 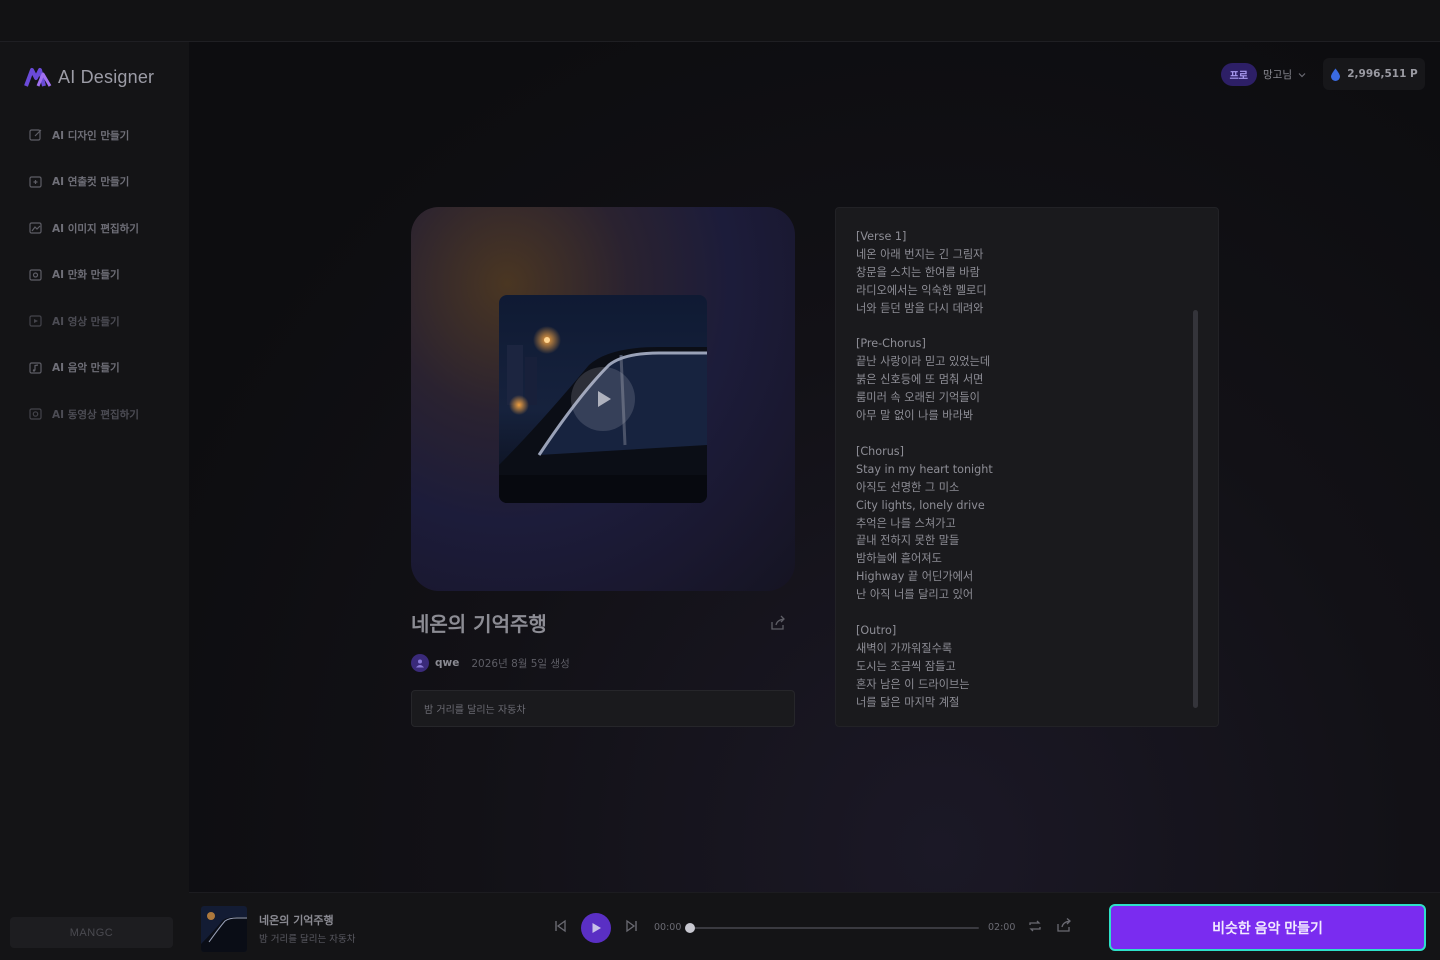 I want to click on image-plus-icon, so click(x=36, y=182).